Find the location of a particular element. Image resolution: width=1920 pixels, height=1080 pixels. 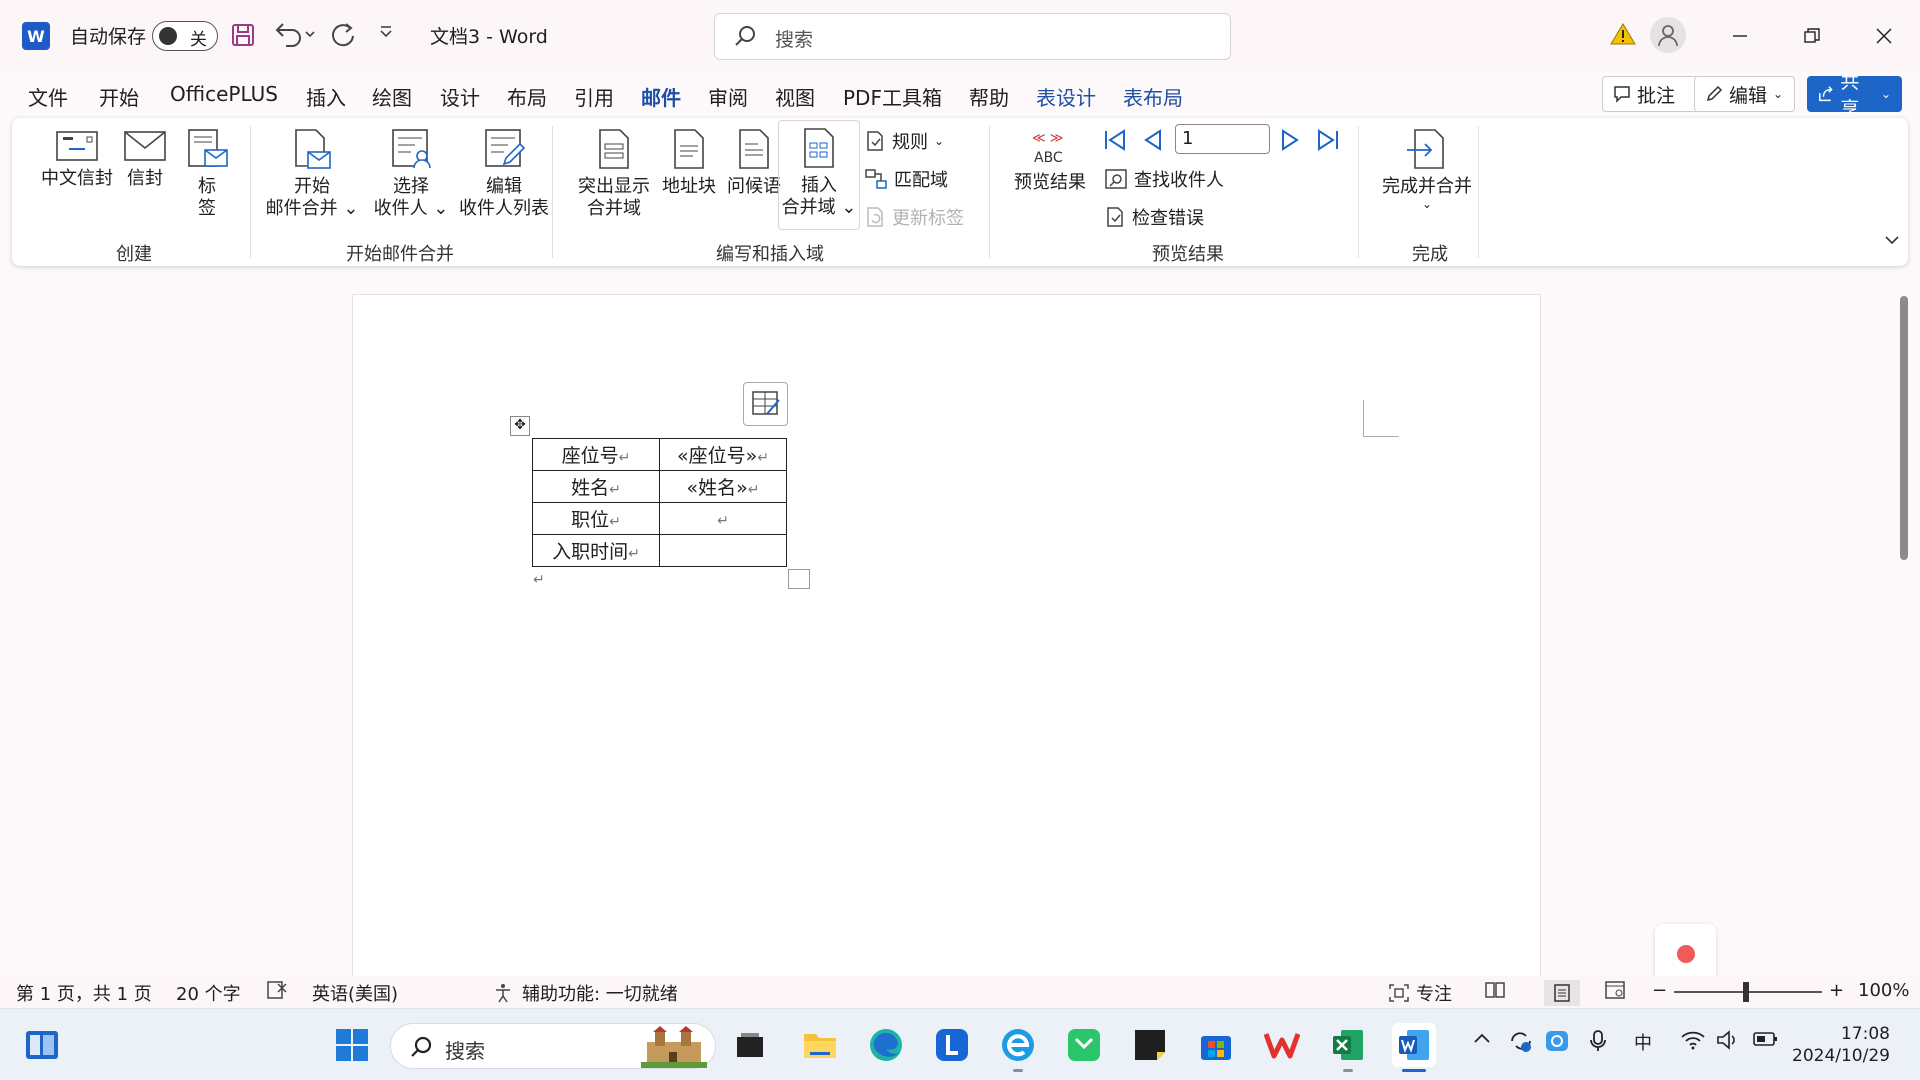

task-view-icon is located at coordinates (750, 1045).